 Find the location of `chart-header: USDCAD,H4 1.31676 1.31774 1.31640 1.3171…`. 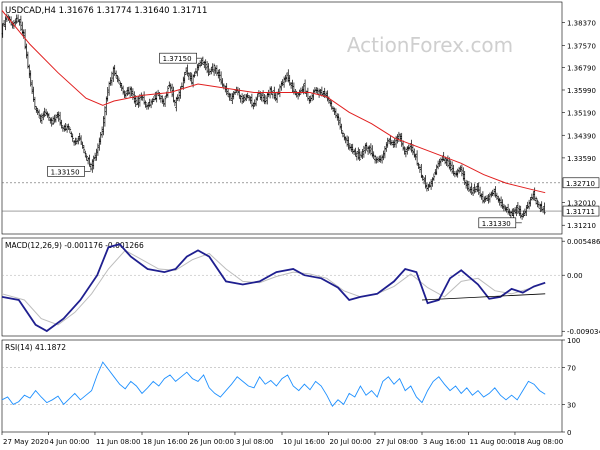

chart-header: USDCAD,H4 1.31676 1.31774 1.31640 1.3171… is located at coordinates (106, 11).